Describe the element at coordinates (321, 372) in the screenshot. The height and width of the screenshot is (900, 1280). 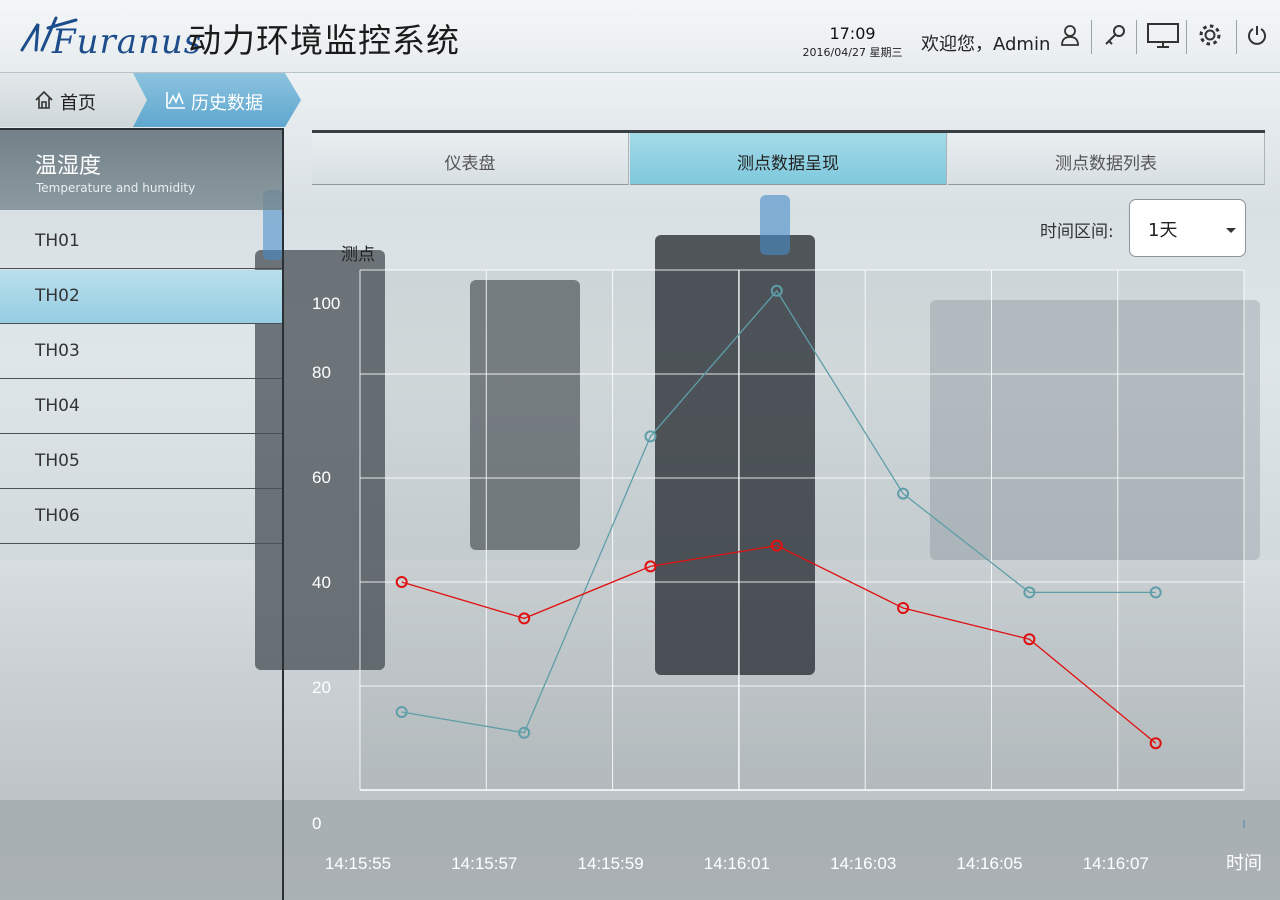
I see `y-tick-label: 80` at that location.